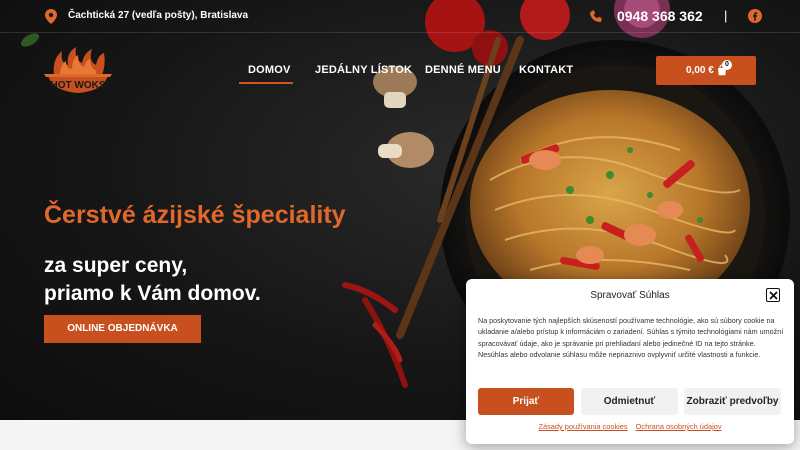  What do you see at coordinates (526, 401) in the screenshot?
I see `accept-button: Prijať` at bounding box center [526, 401].